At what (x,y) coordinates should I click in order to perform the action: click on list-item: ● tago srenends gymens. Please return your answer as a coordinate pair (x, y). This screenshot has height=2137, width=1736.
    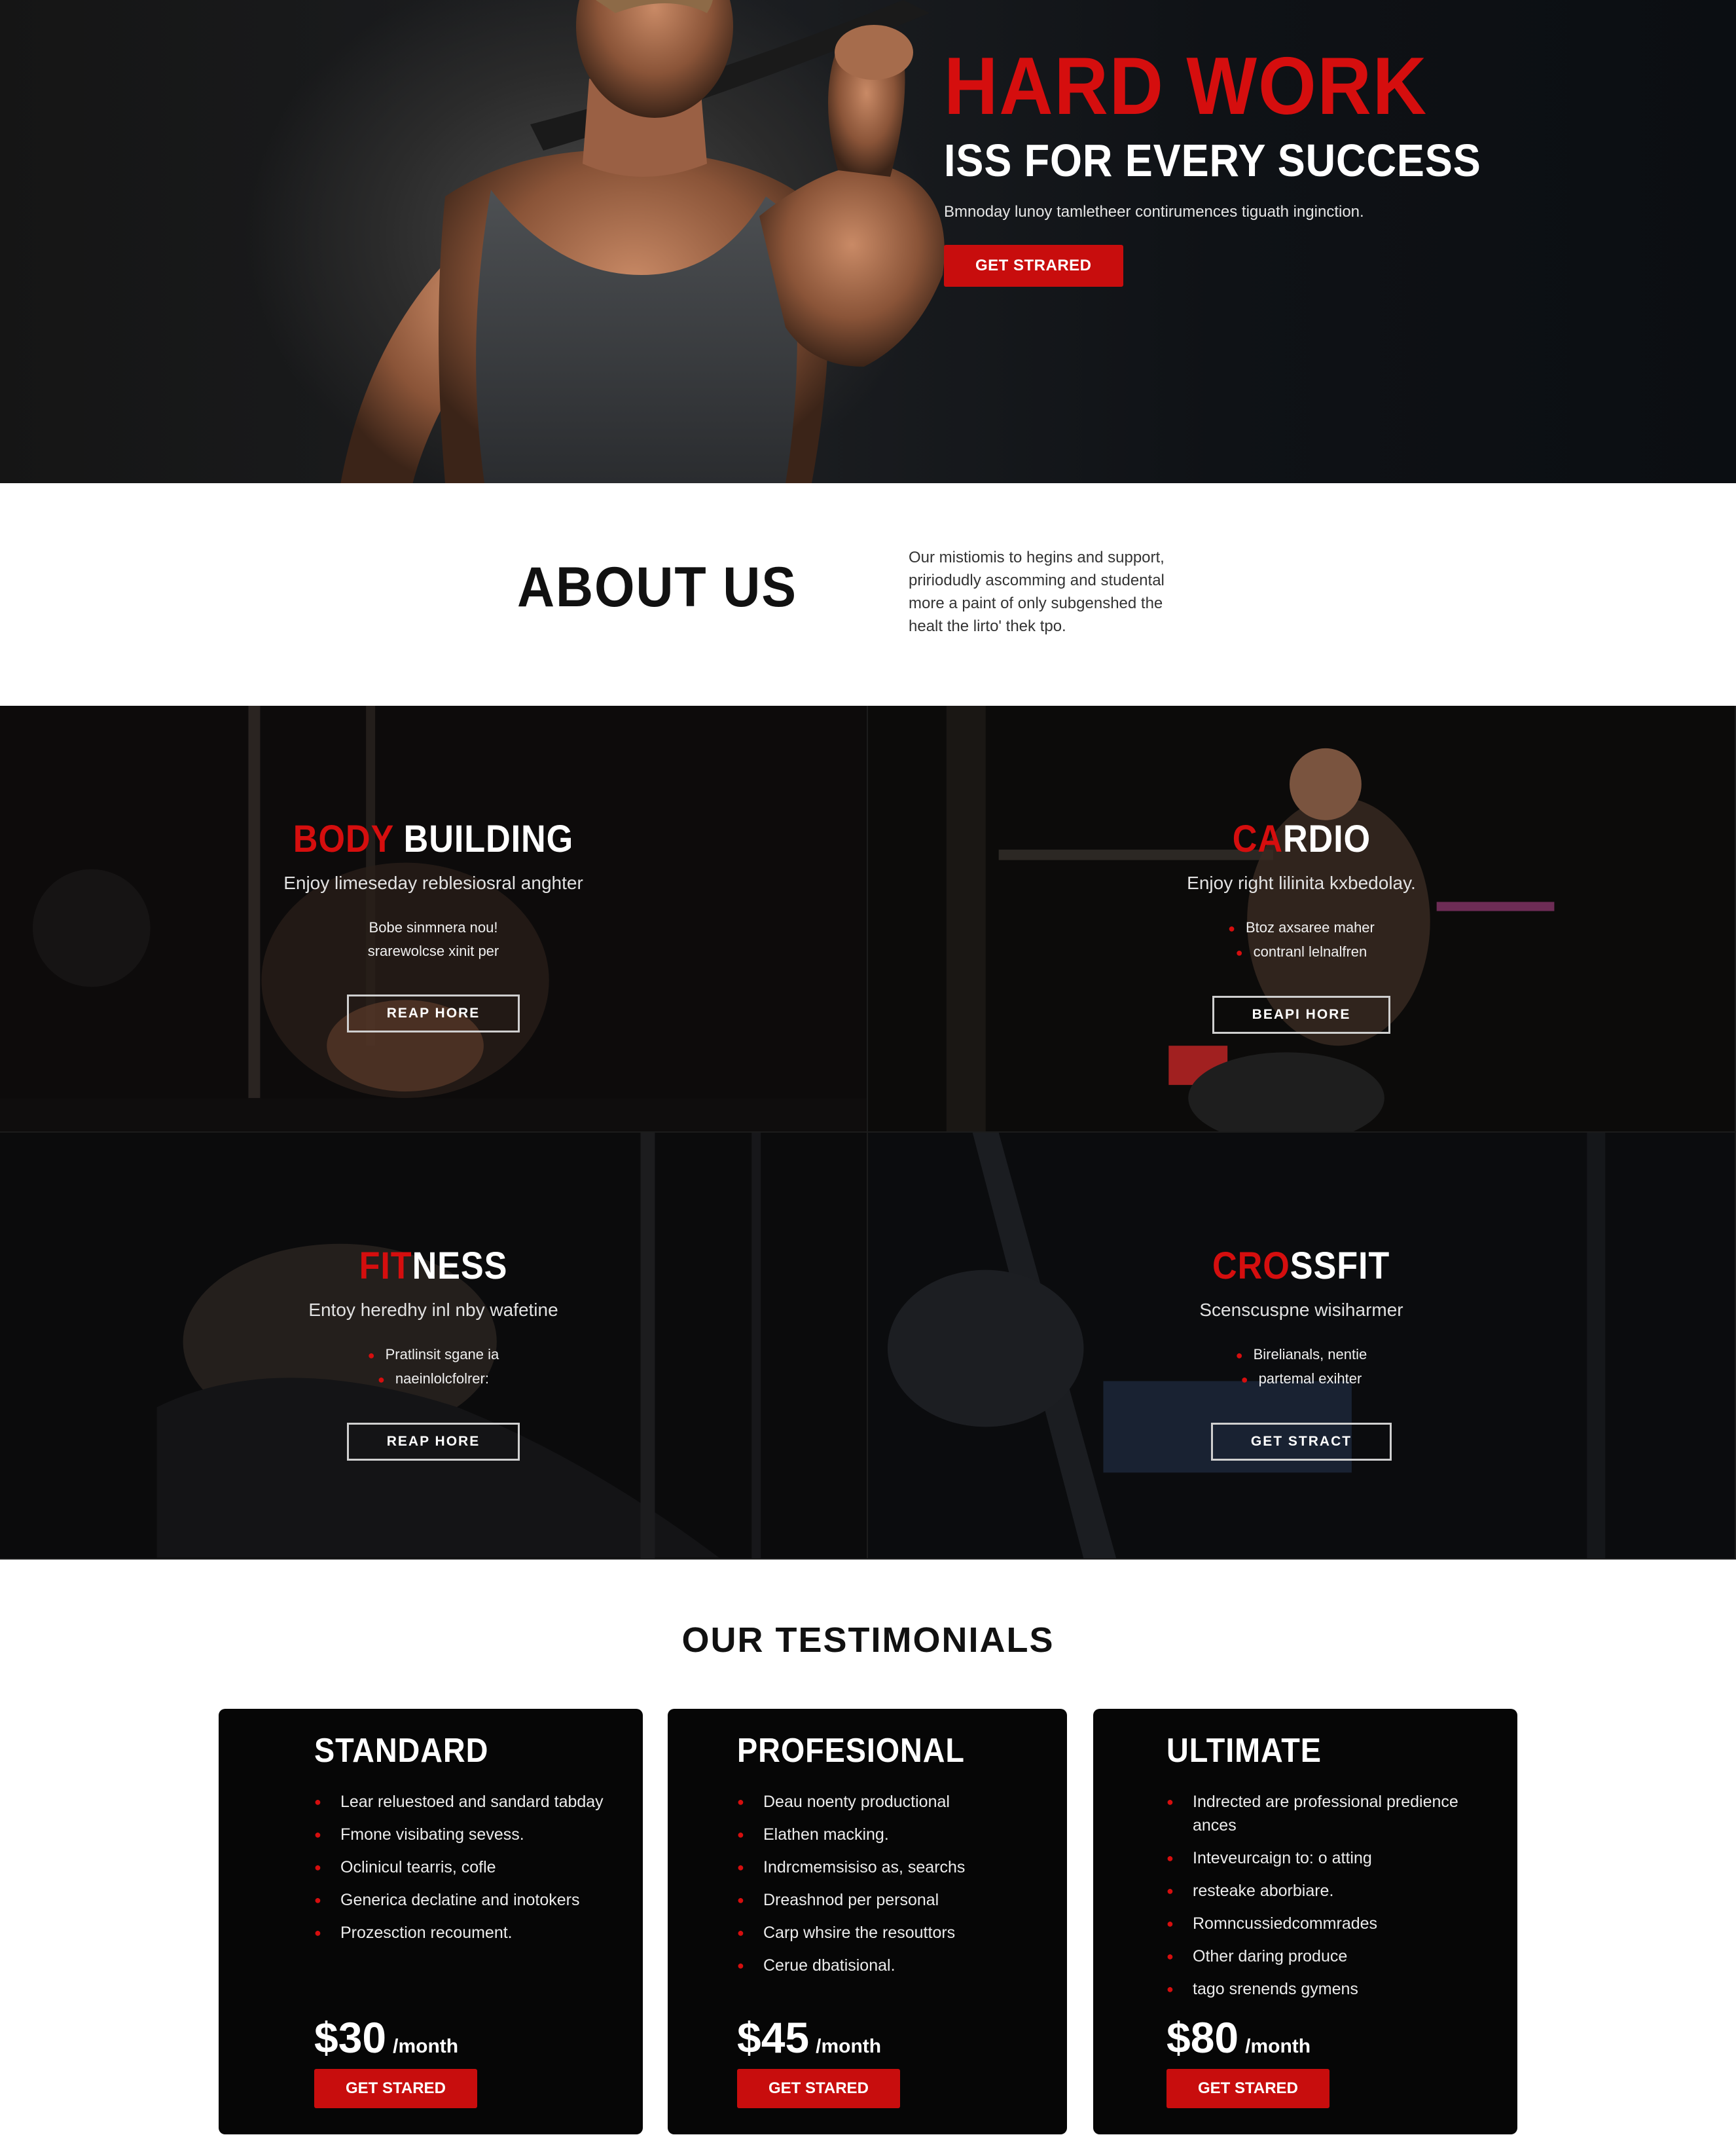
    Looking at the image, I should click on (1332, 1989).